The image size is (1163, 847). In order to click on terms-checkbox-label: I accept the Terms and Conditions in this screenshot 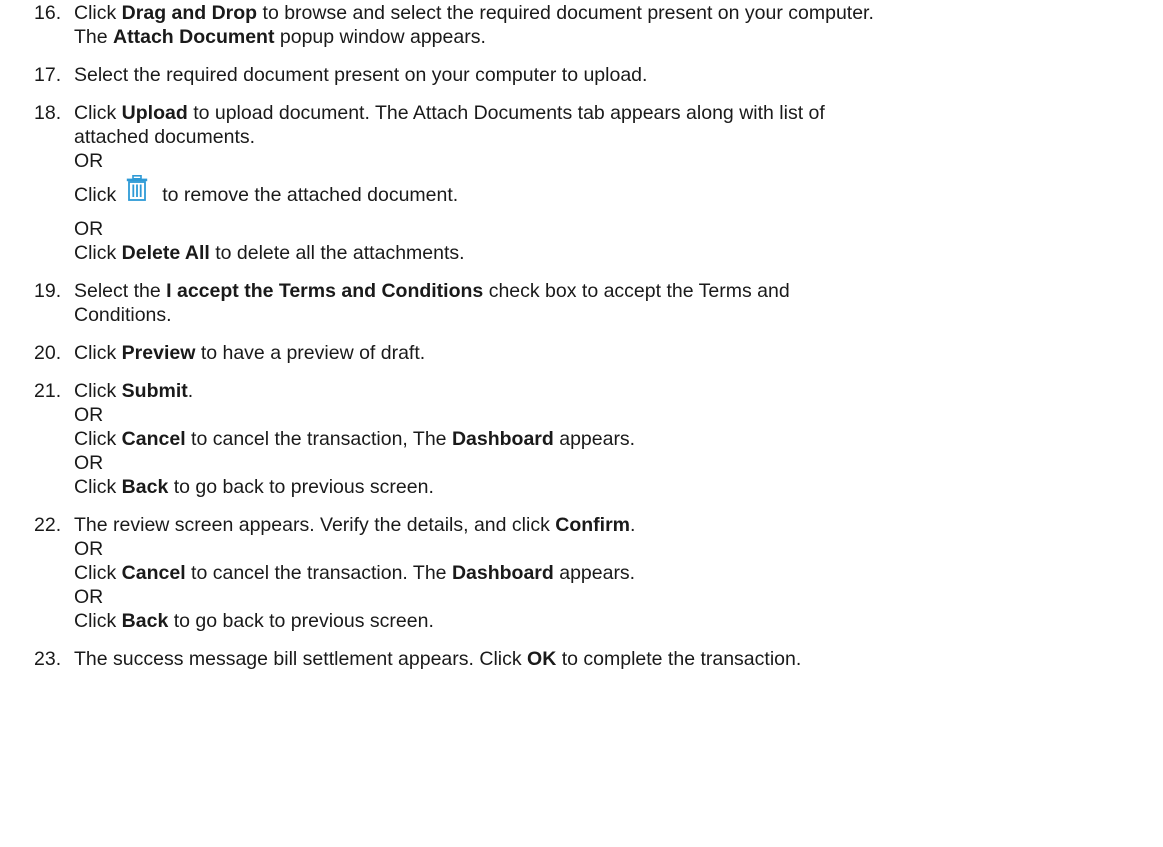, I will do `click(325, 291)`.